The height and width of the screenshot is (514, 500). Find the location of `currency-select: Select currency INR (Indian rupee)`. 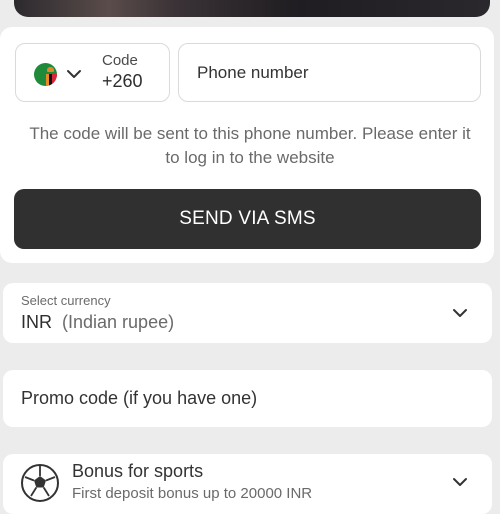

currency-select: Select currency INR (Indian rupee) is located at coordinates (247, 313).